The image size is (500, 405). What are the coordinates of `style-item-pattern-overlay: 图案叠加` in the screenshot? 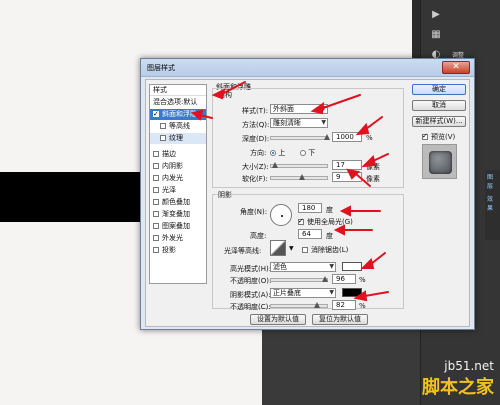 It's located at (178, 226).